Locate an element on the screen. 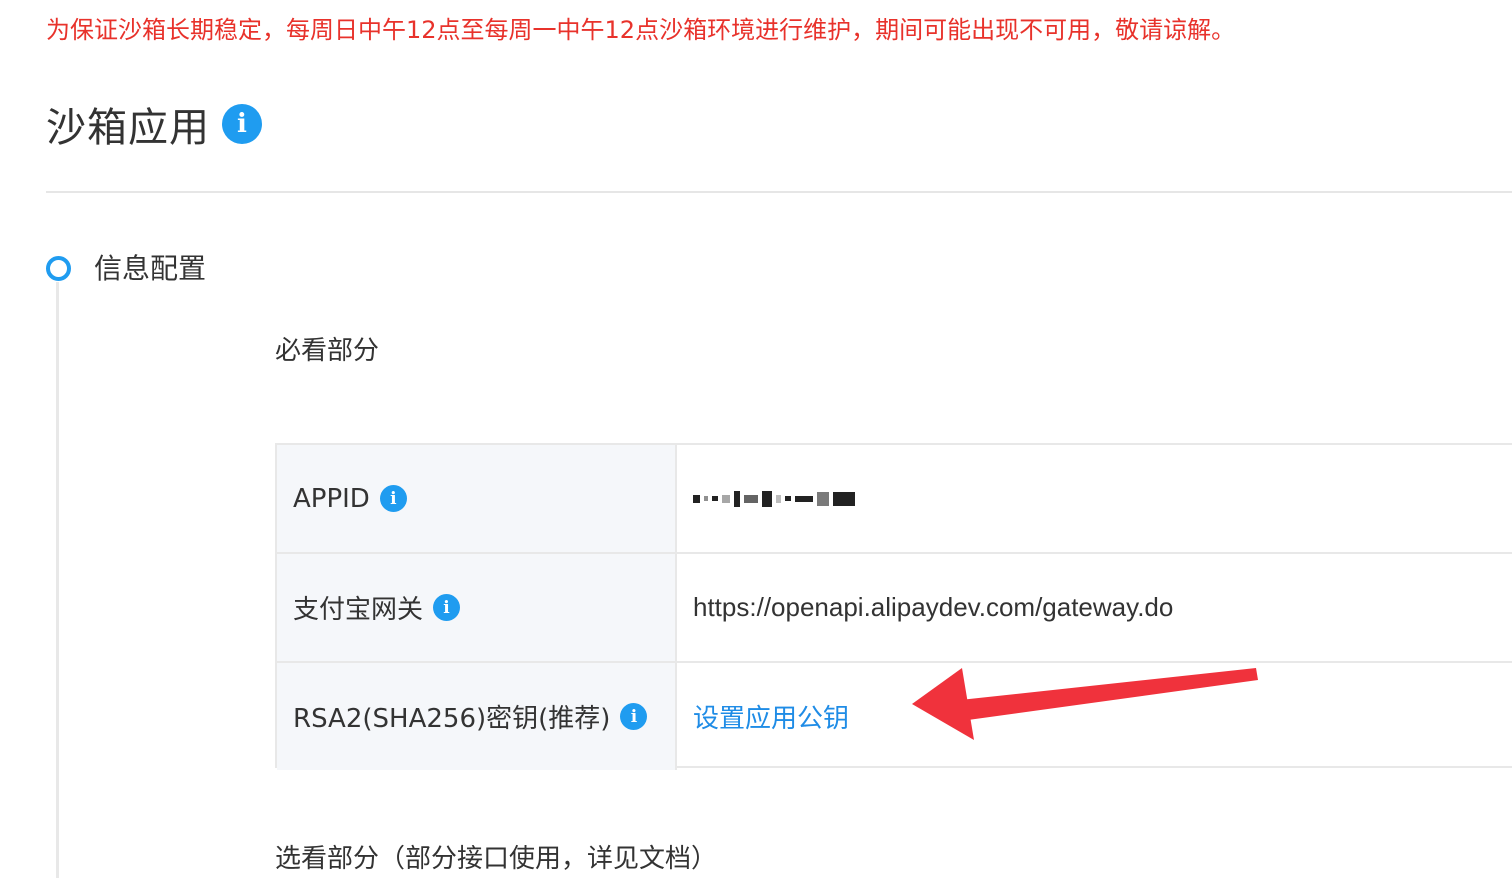 This screenshot has width=1512, height=878. section-required-title: 必看部分 is located at coordinates (327, 351).